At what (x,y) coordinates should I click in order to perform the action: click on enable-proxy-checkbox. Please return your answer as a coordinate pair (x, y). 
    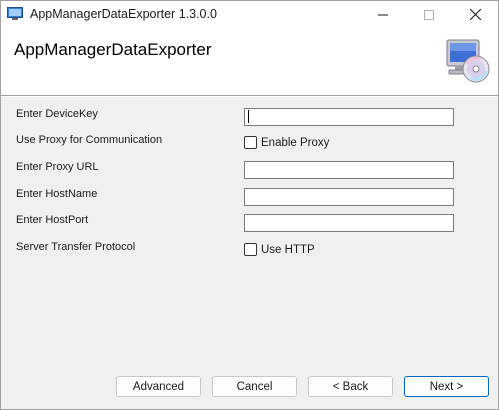
    Looking at the image, I should click on (250, 142).